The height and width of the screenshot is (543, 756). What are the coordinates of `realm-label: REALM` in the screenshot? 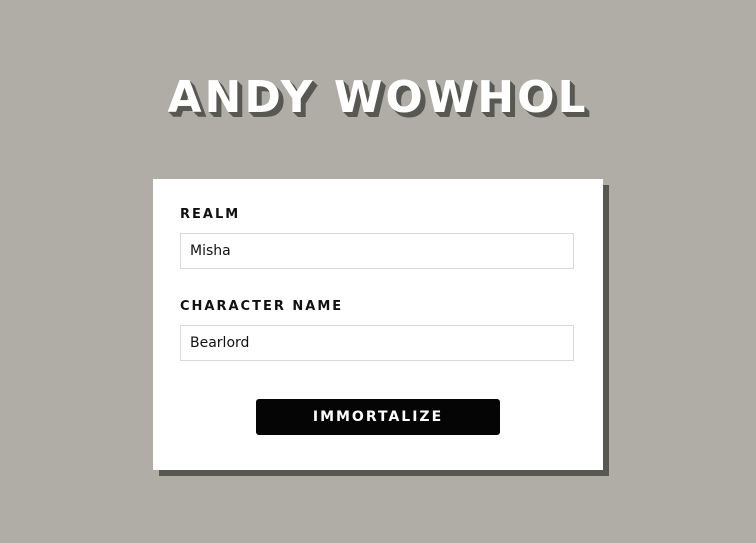 It's located at (210, 214).